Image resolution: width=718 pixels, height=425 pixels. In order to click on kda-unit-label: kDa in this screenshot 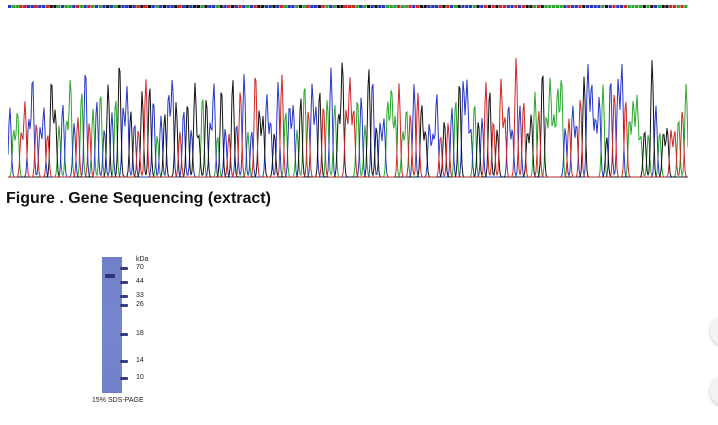, I will do `click(142, 259)`.